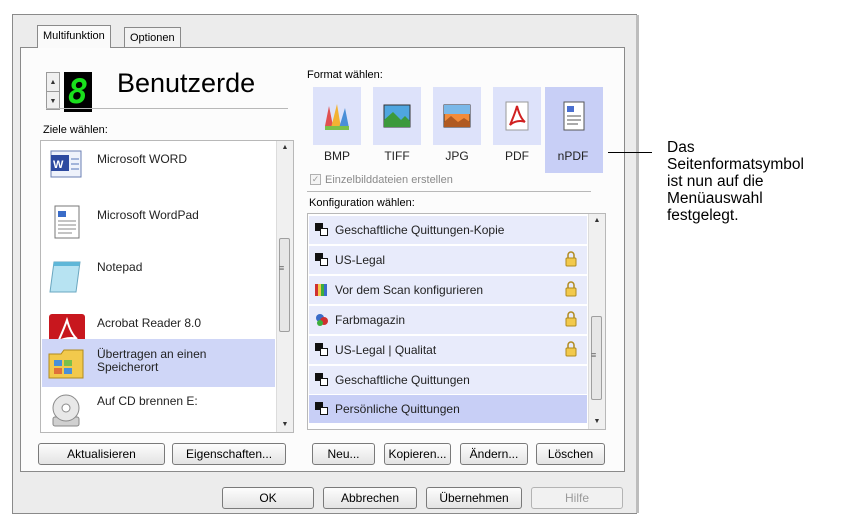 The image size is (865, 527). Describe the element at coordinates (370, 320) in the screenshot. I see `config-item-label: Farbmagazin` at that location.